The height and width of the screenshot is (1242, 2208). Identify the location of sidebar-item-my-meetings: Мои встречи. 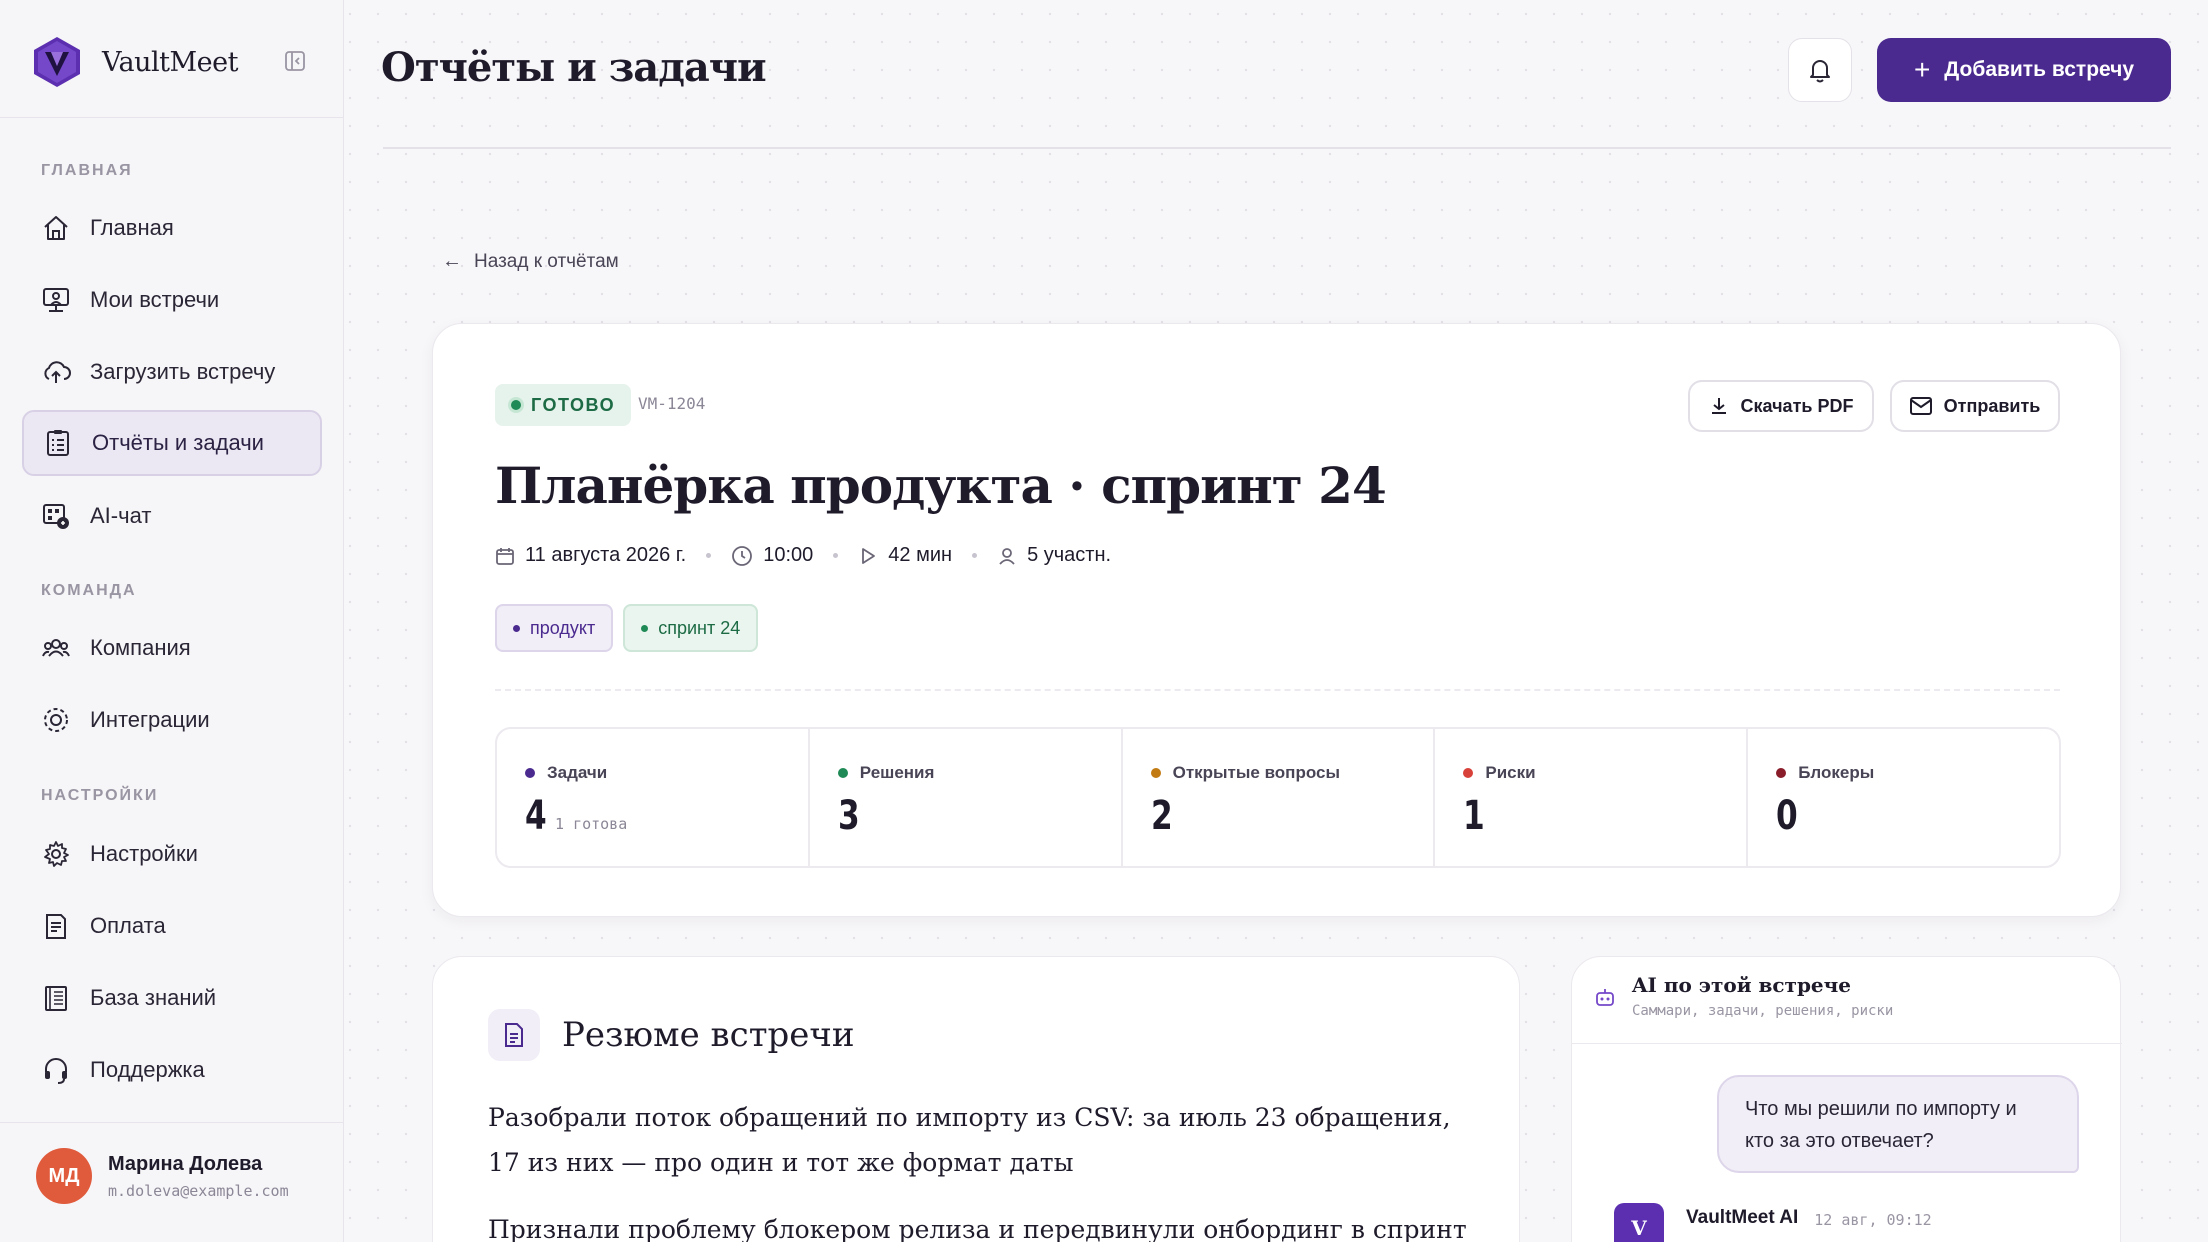
(172, 300).